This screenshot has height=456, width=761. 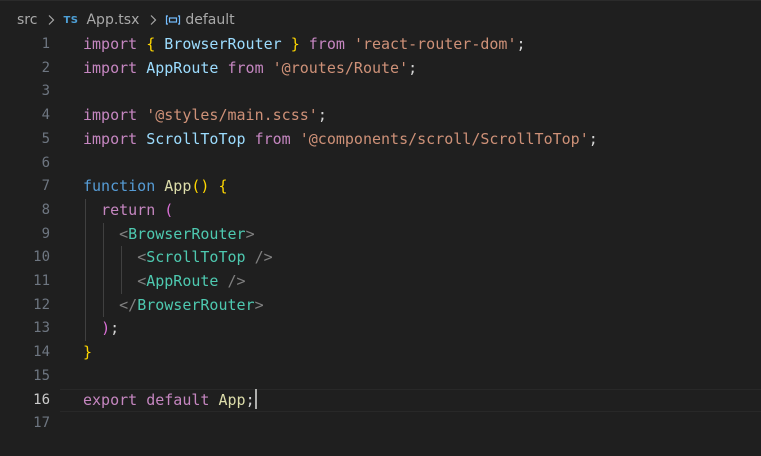 What do you see at coordinates (380, 187) in the screenshot?
I see `code-line: 7 function App() {` at bounding box center [380, 187].